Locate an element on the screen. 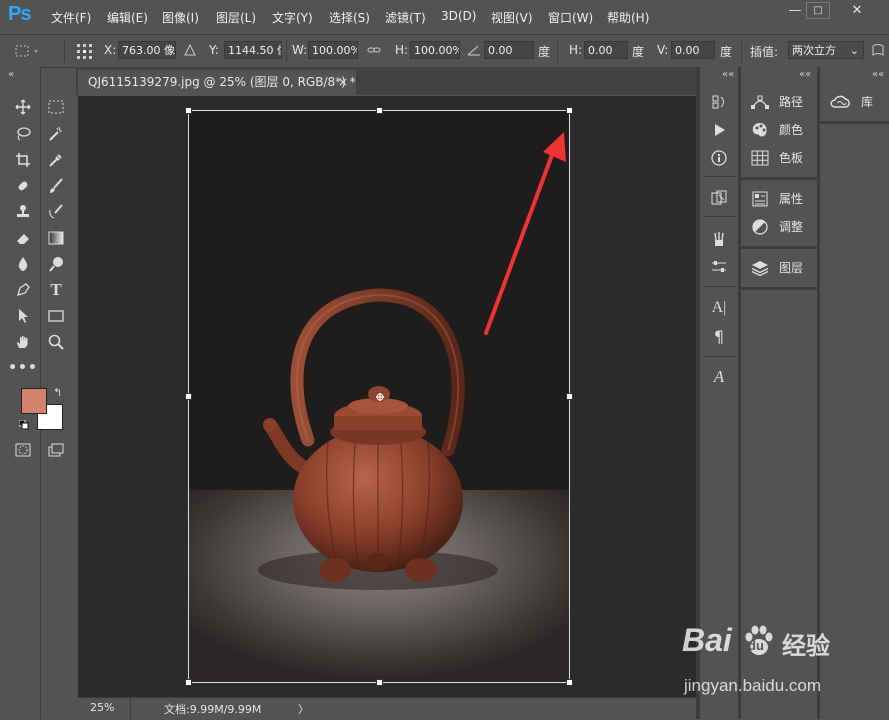 The image size is (889, 720). foreground-color-swatch is located at coordinates (34, 401).